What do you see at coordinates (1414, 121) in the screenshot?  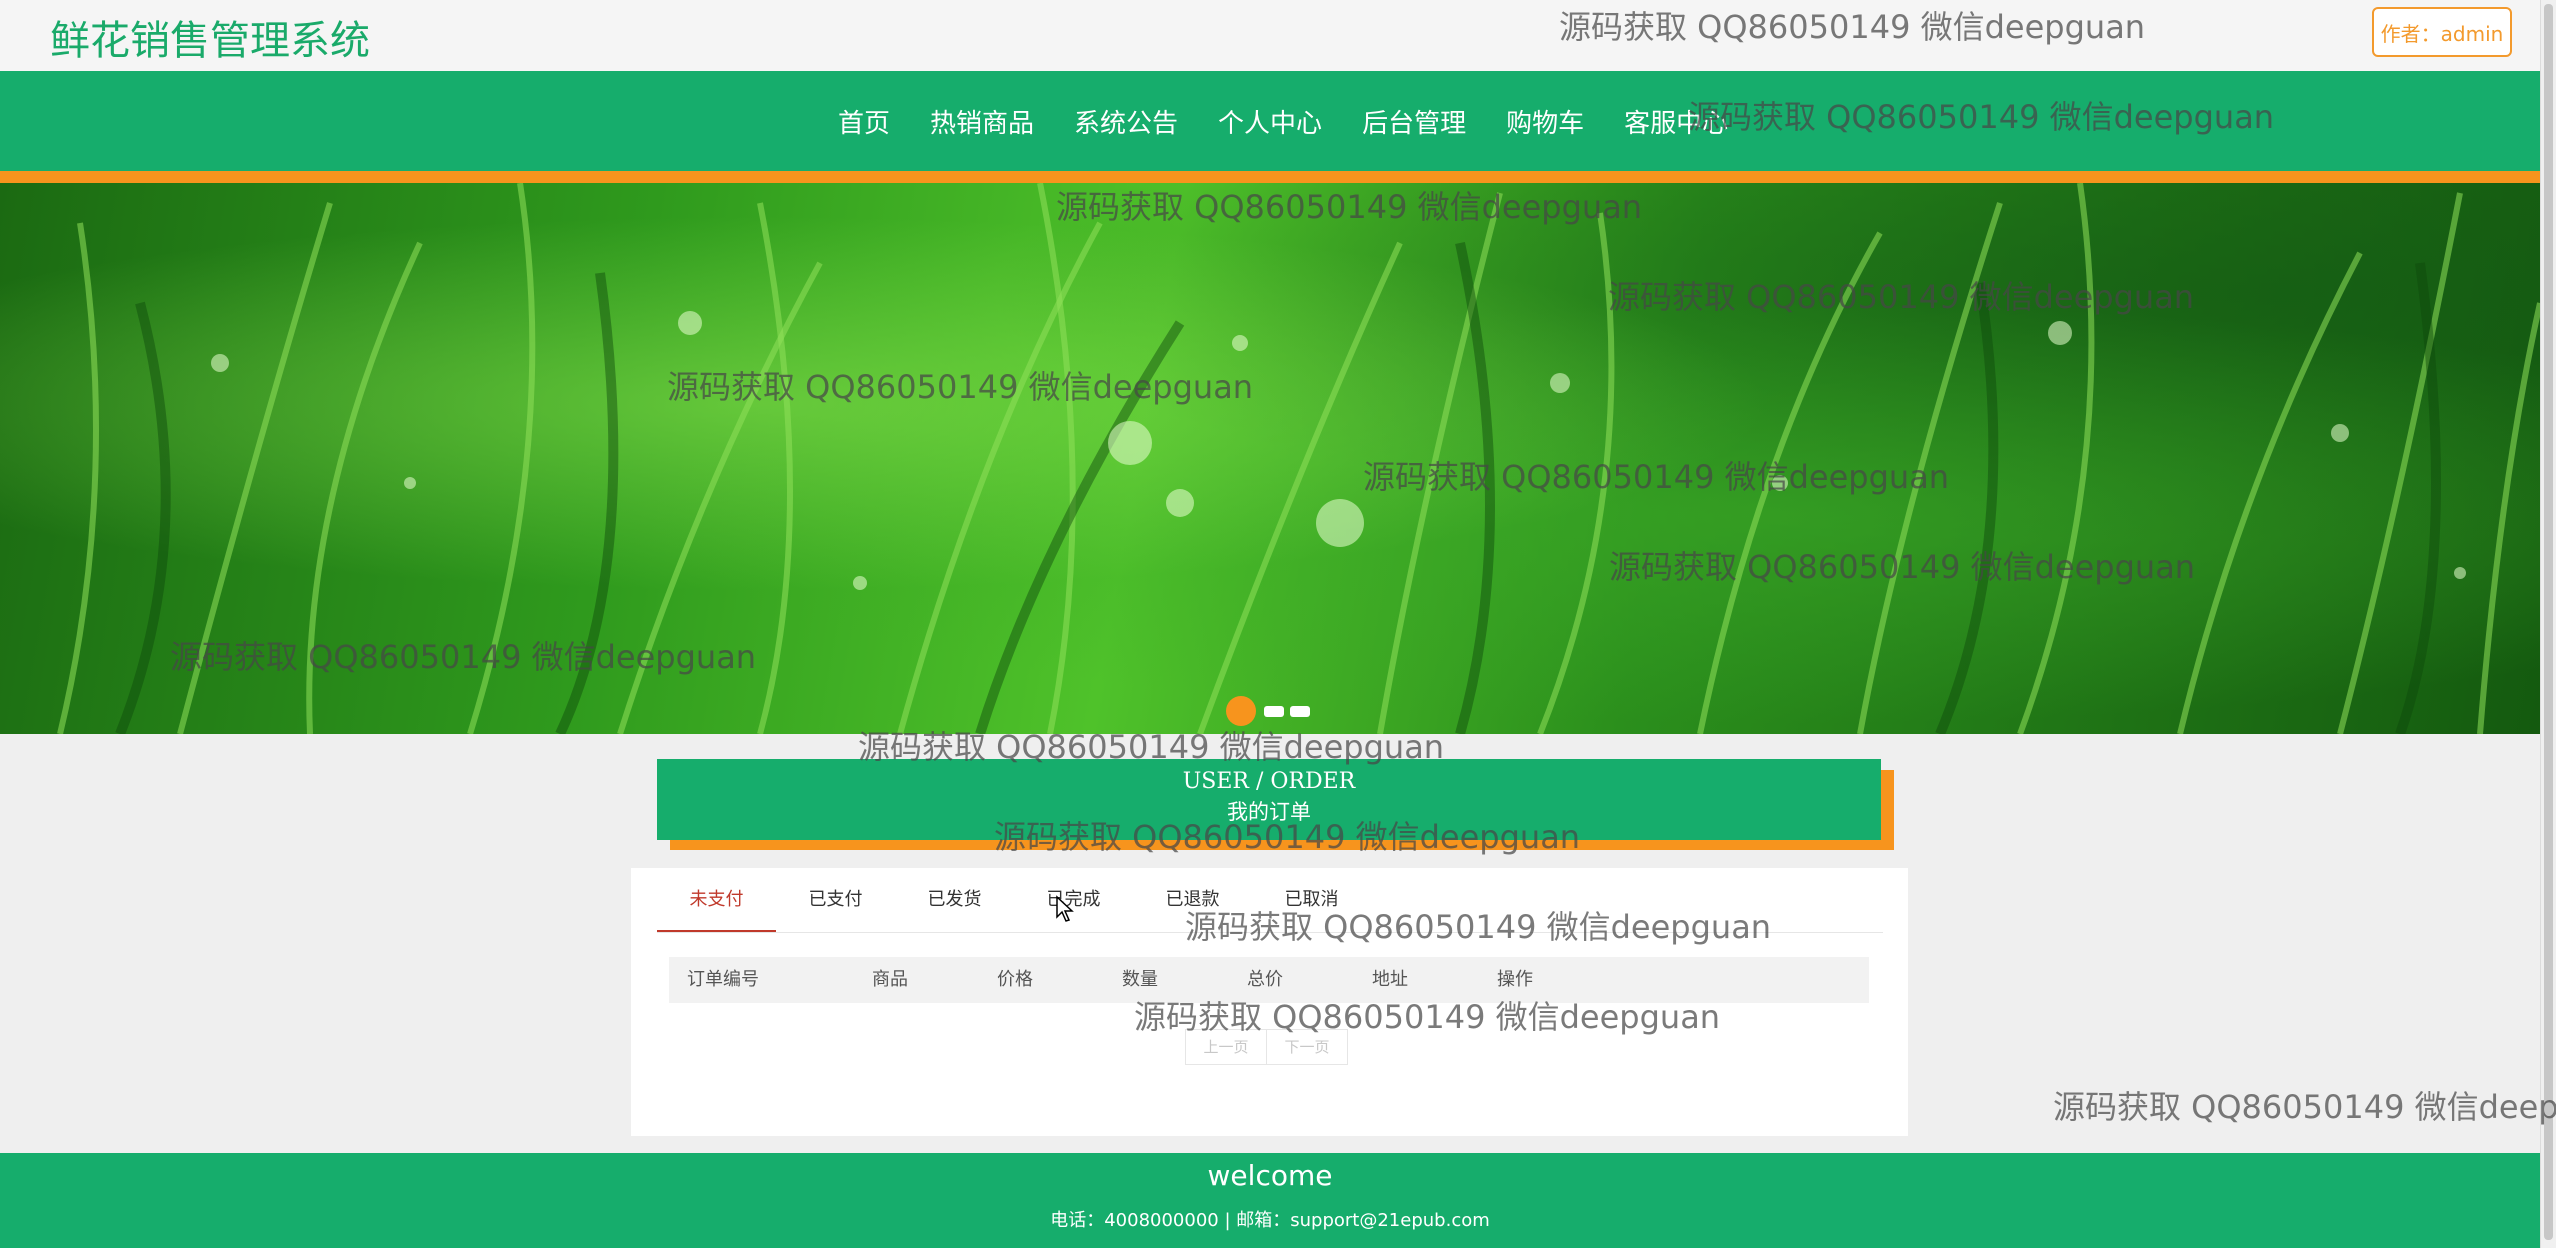 I see `nav-item-admin: 后台管理` at bounding box center [1414, 121].